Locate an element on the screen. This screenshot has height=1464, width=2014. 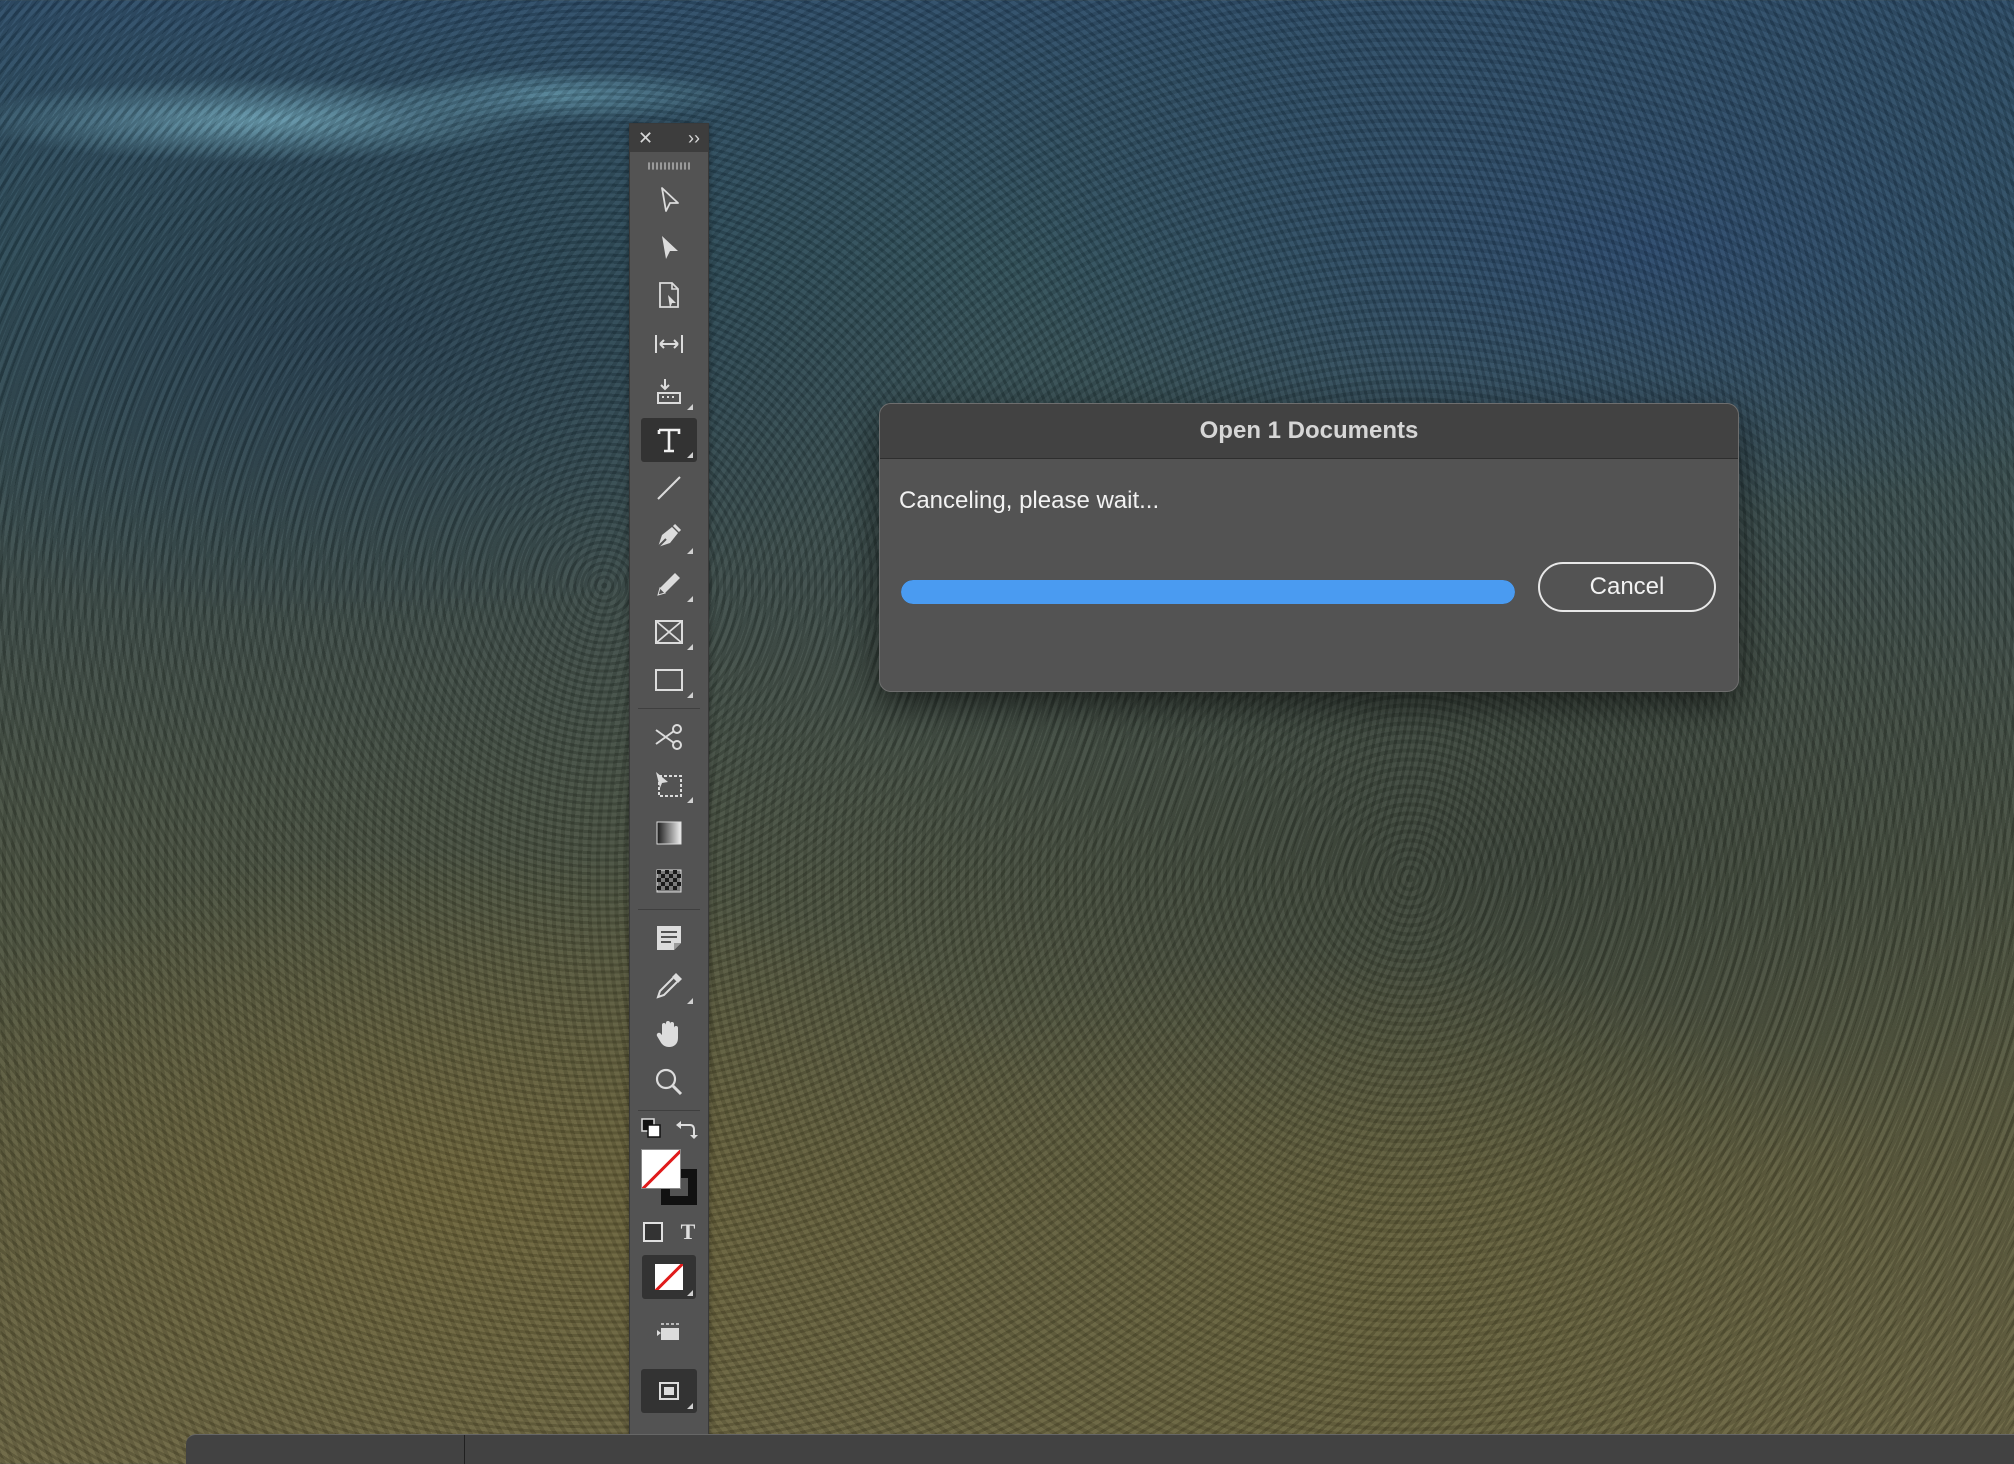
gap-icon is located at coordinates (669, 344).